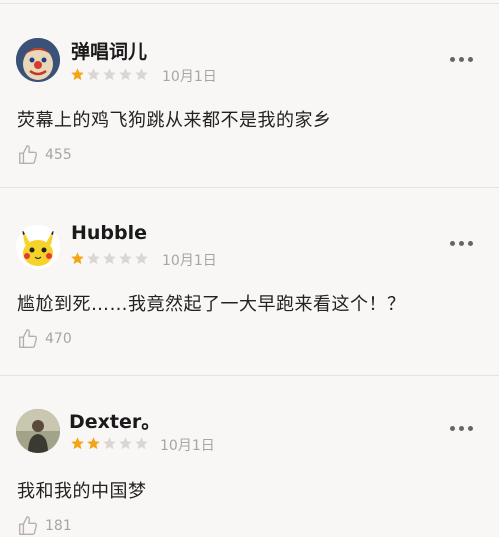 The image size is (499, 537). Describe the element at coordinates (109, 50) in the screenshot. I see `username: 弹唱词儿` at that location.